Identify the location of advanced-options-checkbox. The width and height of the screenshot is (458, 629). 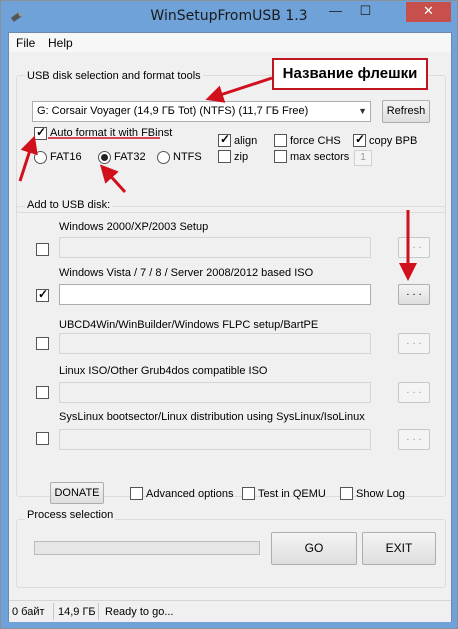
(136, 493).